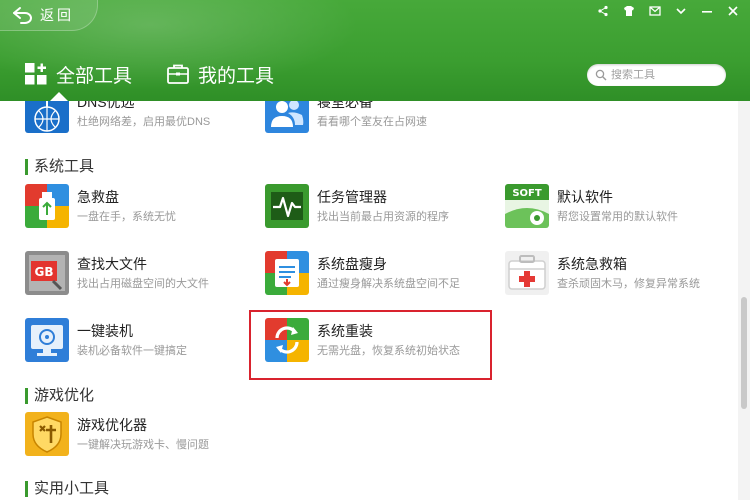 The width and height of the screenshot is (750, 500). I want to click on tool-rescue-disk: 急救盘 一盘在手，系统无忧, so click(146, 206).